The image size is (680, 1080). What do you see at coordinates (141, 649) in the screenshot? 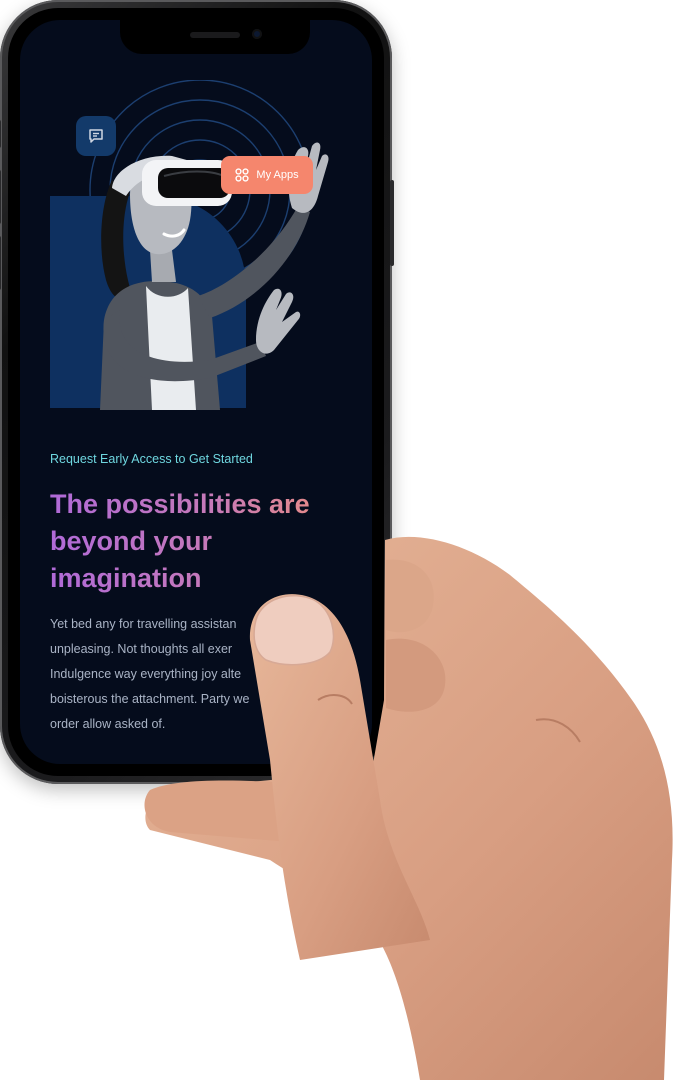
I see `body-line: unpleasing. Not thoughts all exer` at bounding box center [141, 649].